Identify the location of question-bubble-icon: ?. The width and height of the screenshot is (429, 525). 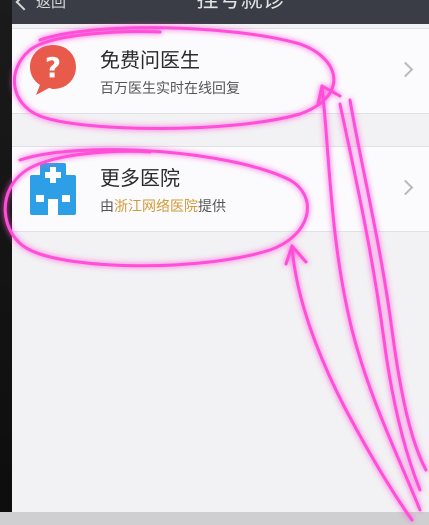
(53, 72).